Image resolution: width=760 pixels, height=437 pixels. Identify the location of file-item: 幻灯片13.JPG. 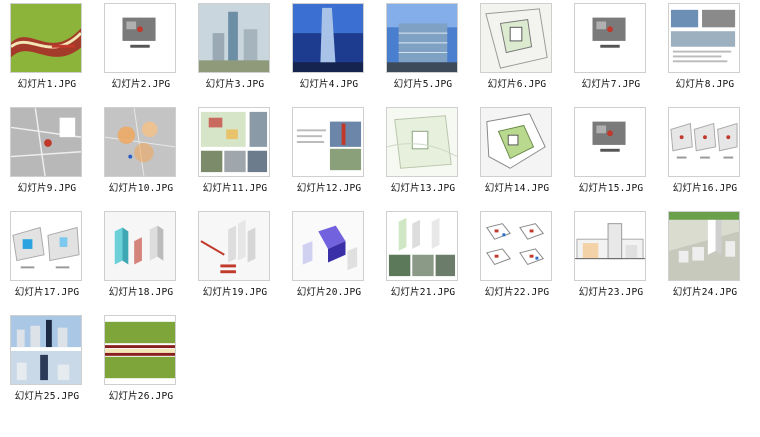
(423, 156).